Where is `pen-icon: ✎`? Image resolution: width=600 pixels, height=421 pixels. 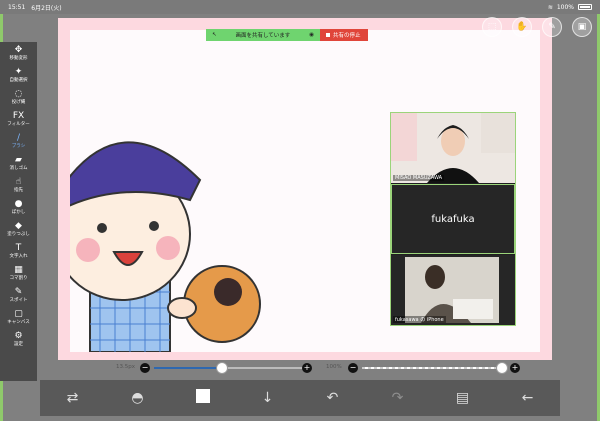
pen-icon: ✎ is located at coordinates (552, 27).